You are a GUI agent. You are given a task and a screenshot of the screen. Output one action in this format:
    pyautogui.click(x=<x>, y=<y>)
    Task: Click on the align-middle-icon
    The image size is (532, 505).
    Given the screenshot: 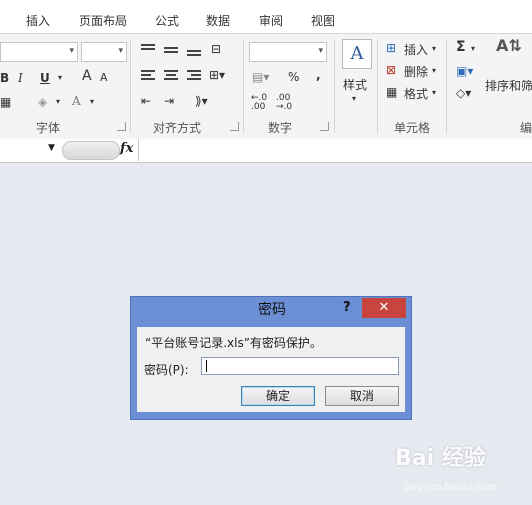 What is the action you would take?
    pyautogui.click(x=171, y=53)
    